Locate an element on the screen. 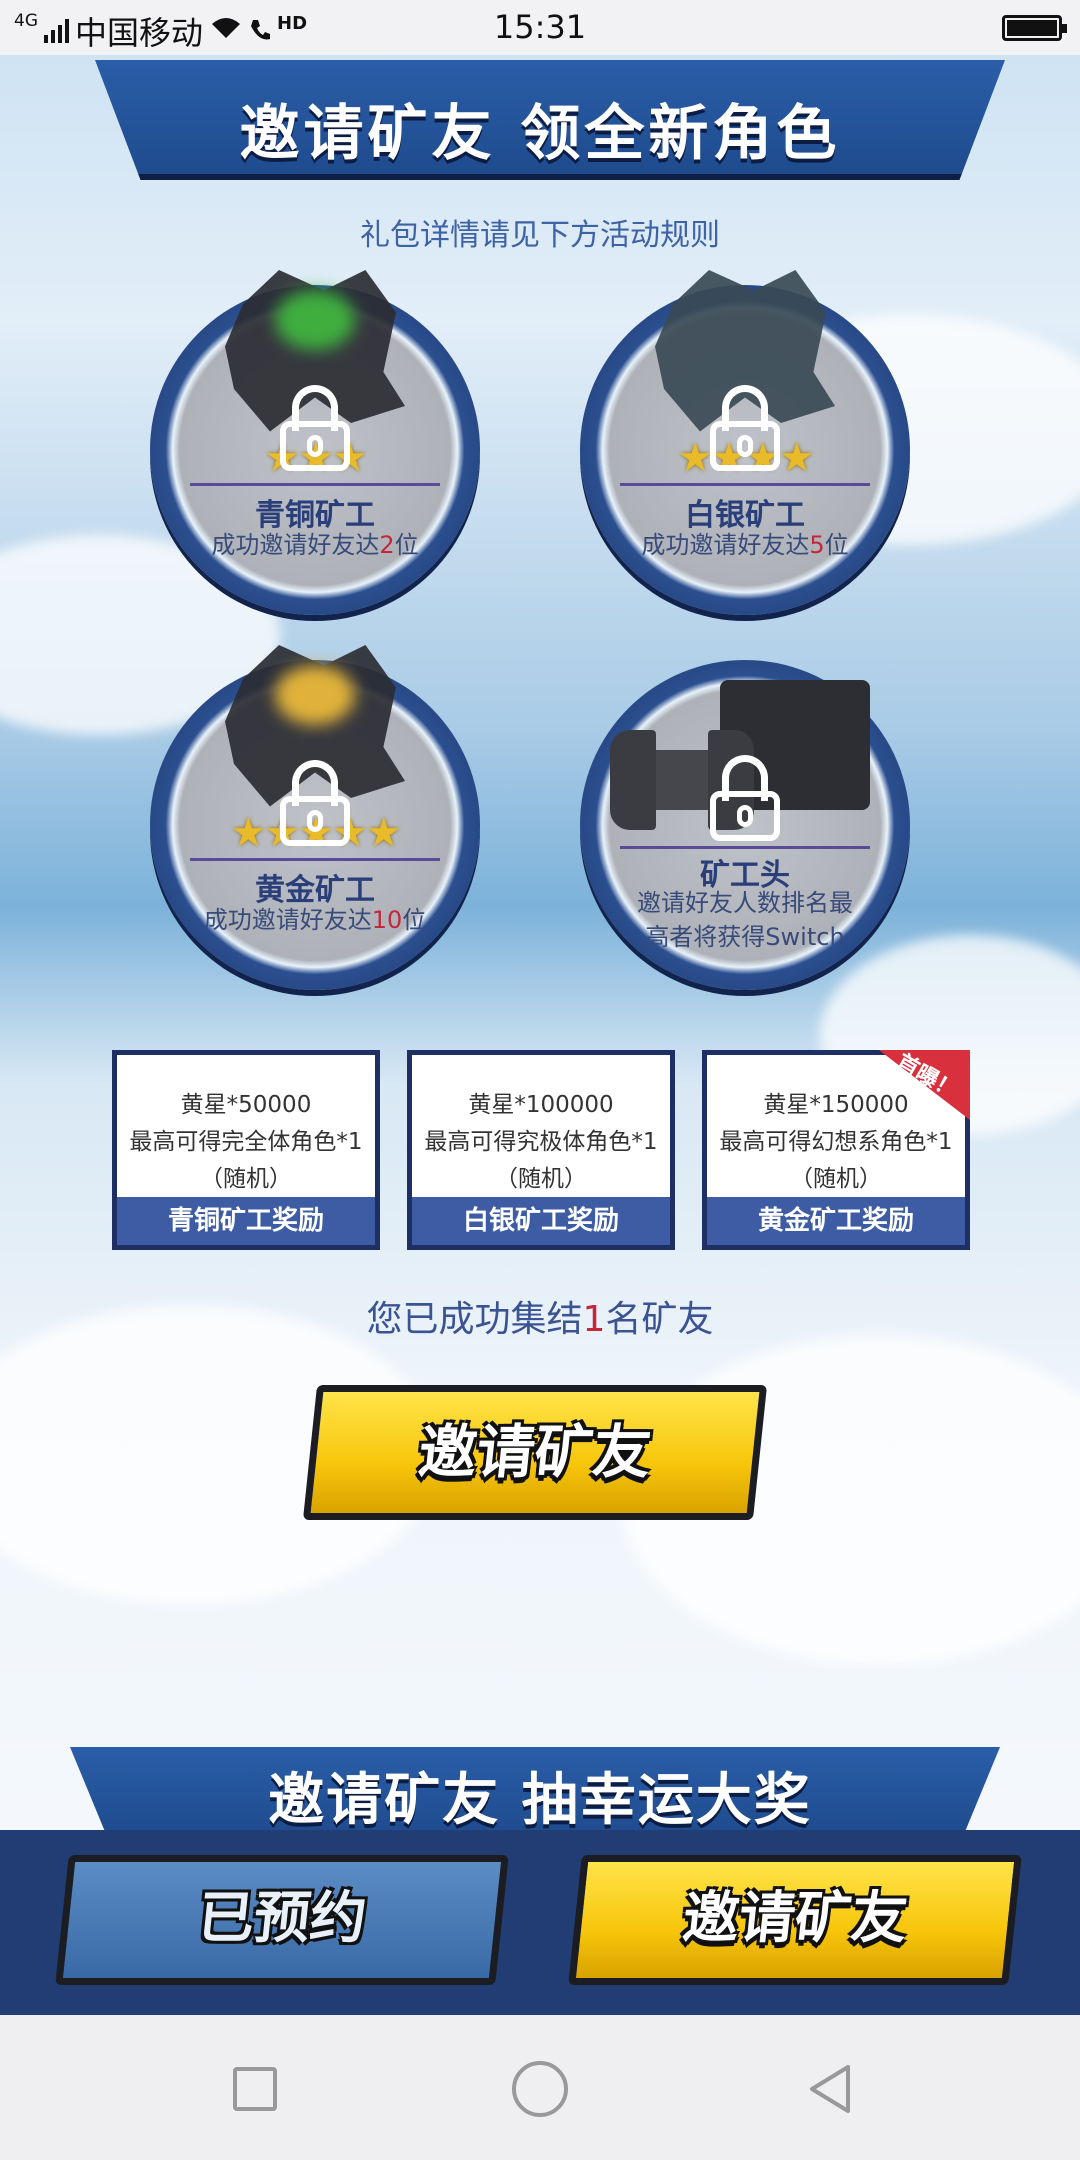 This screenshot has height=2160, width=1080. tier-badge-silver: ★★★★ 白银矿工 成功邀请好友达5位 is located at coordinates (745, 442).